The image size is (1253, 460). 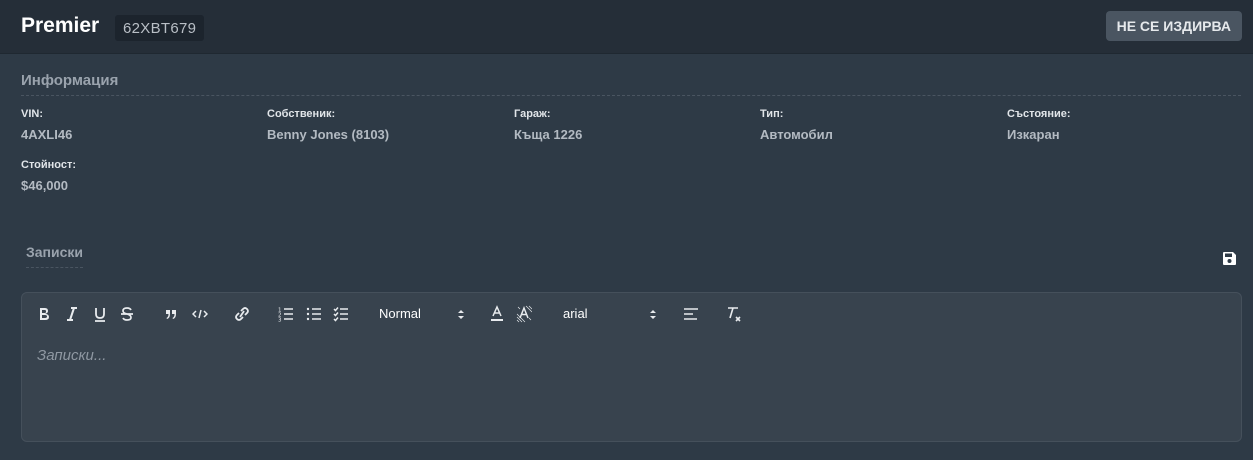 I want to click on field-value: $46,000, so click(x=44, y=185).